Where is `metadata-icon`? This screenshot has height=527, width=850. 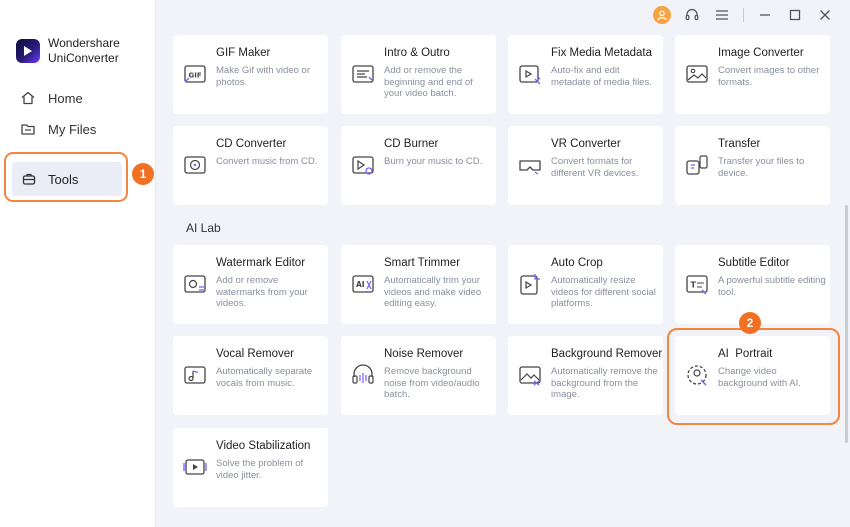 metadata-icon is located at coordinates (530, 74).